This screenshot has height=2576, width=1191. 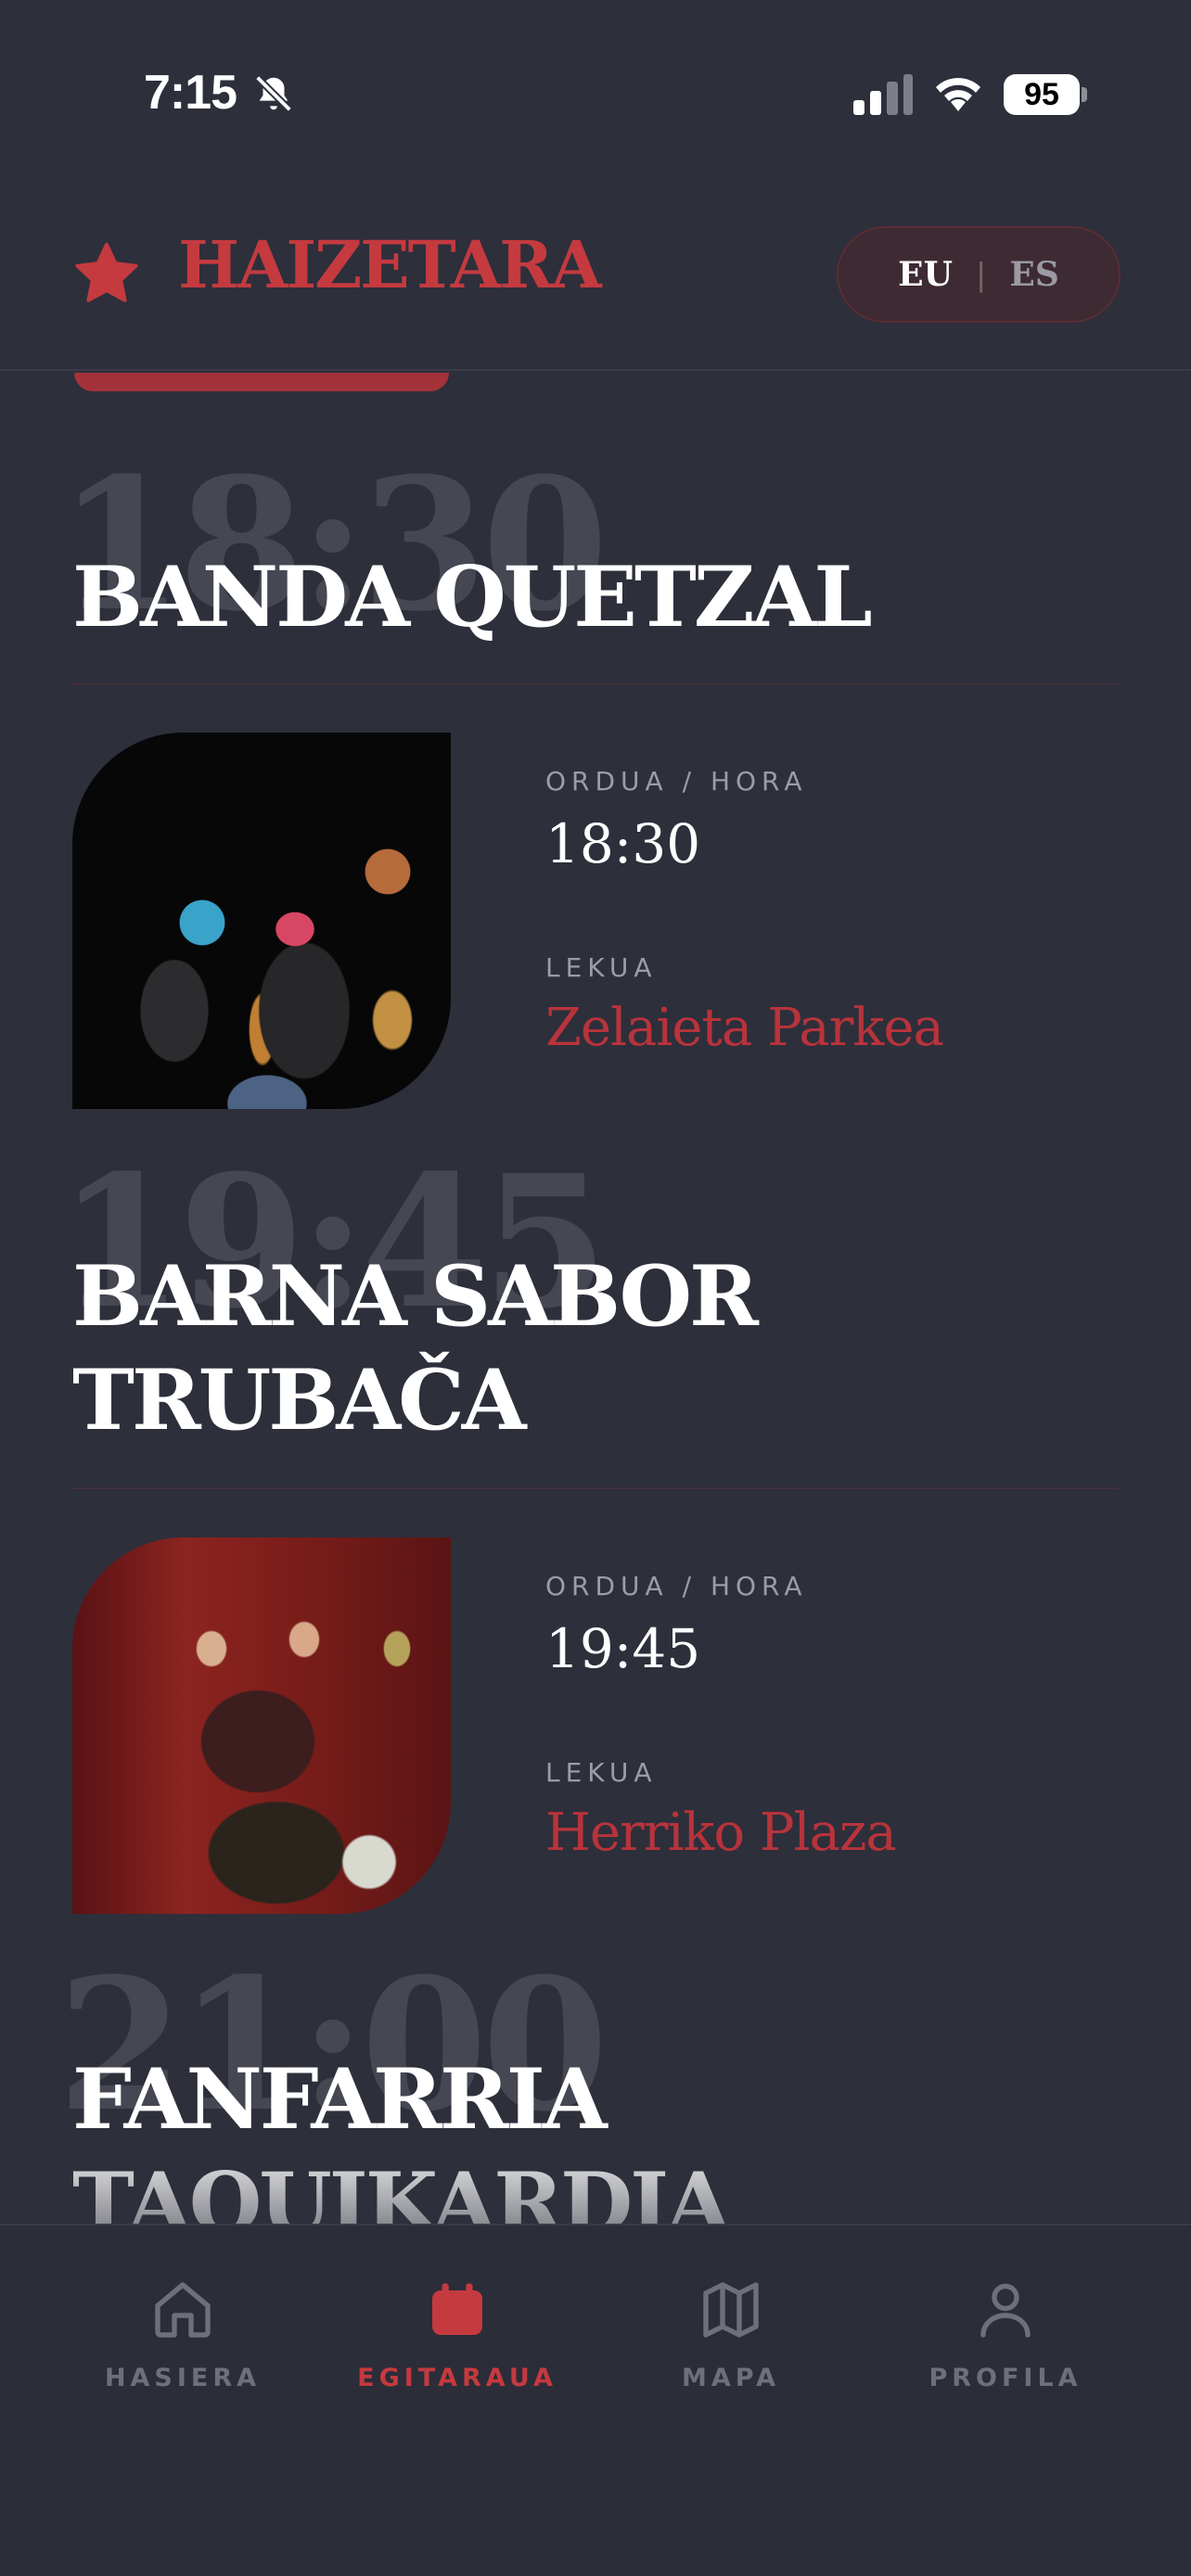 What do you see at coordinates (261, 382) in the screenshot?
I see `scrolled-date-pill` at bounding box center [261, 382].